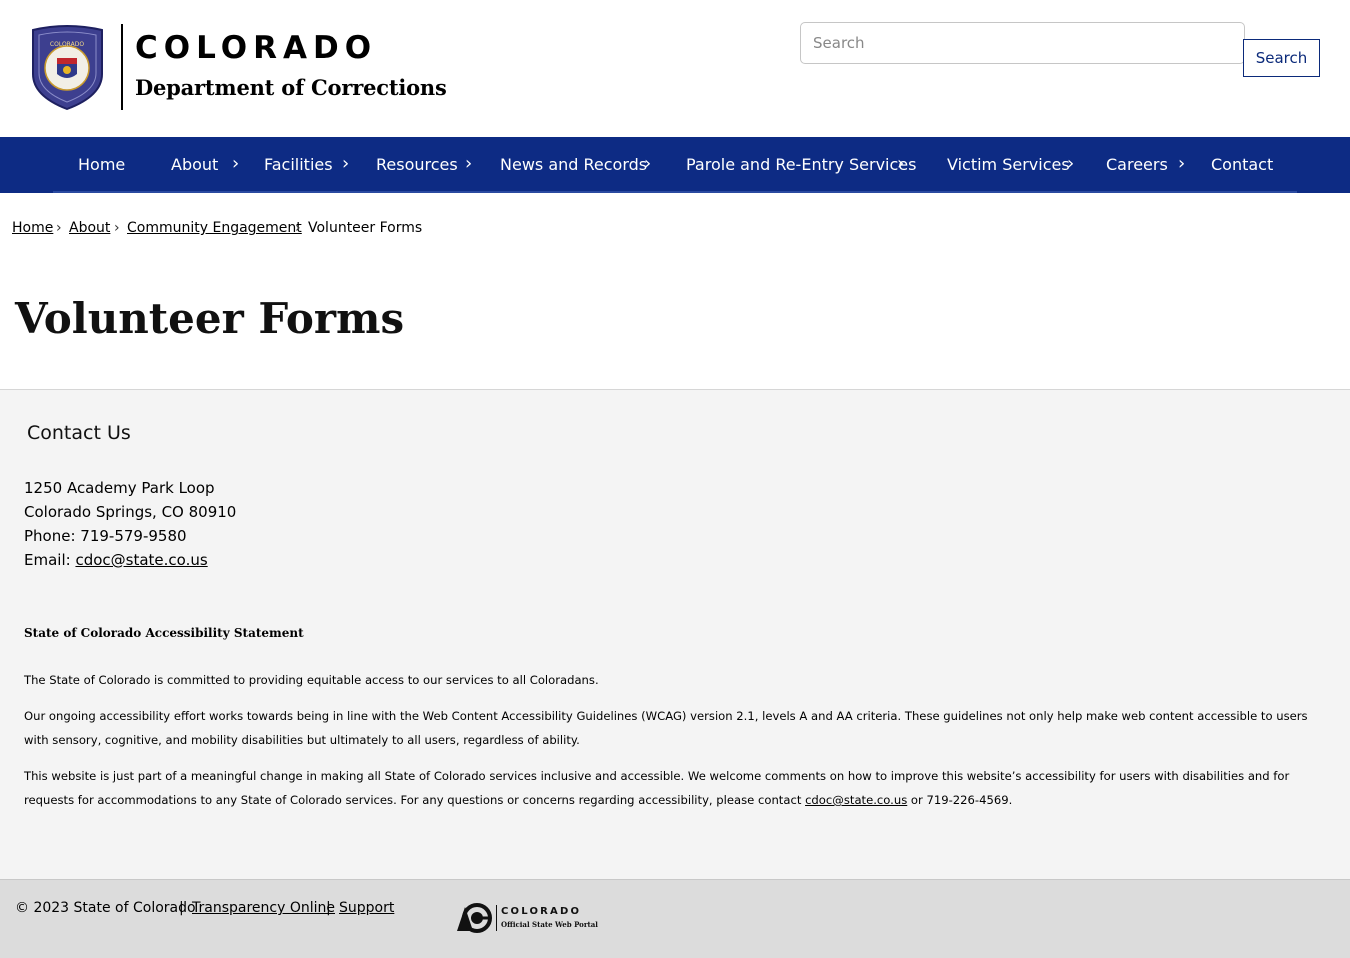 The image size is (1350, 958). What do you see at coordinates (573, 165) in the screenshot?
I see `nav-item-news-and-records: News and Records` at bounding box center [573, 165].